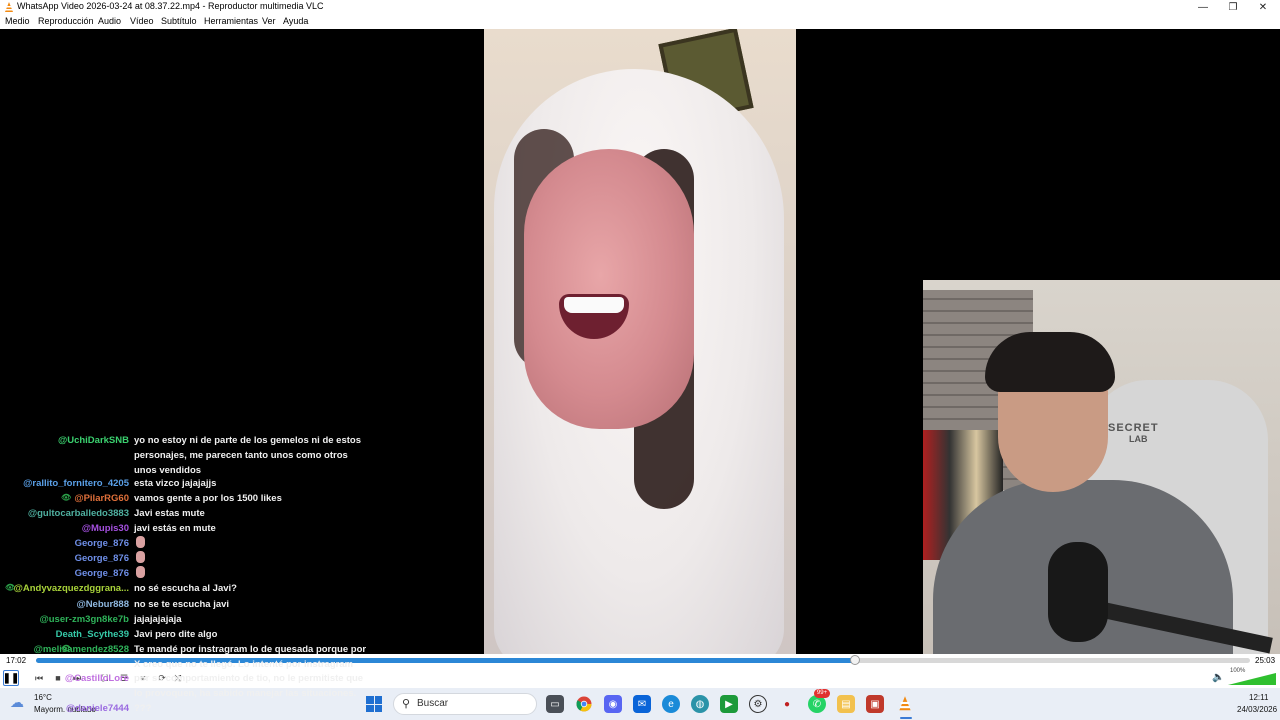 Image resolution: width=1280 pixels, height=720 pixels. What do you see at coordinates (84, 619) in the screenshot?
I see `chat-username: @user-zm3gn8ke7b` at bounding box center [84, 619].